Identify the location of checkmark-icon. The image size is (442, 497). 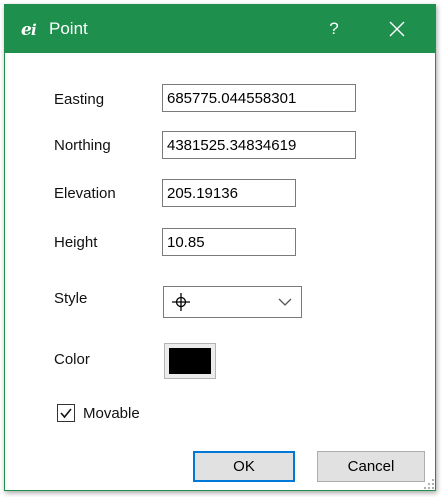
(66, 413).